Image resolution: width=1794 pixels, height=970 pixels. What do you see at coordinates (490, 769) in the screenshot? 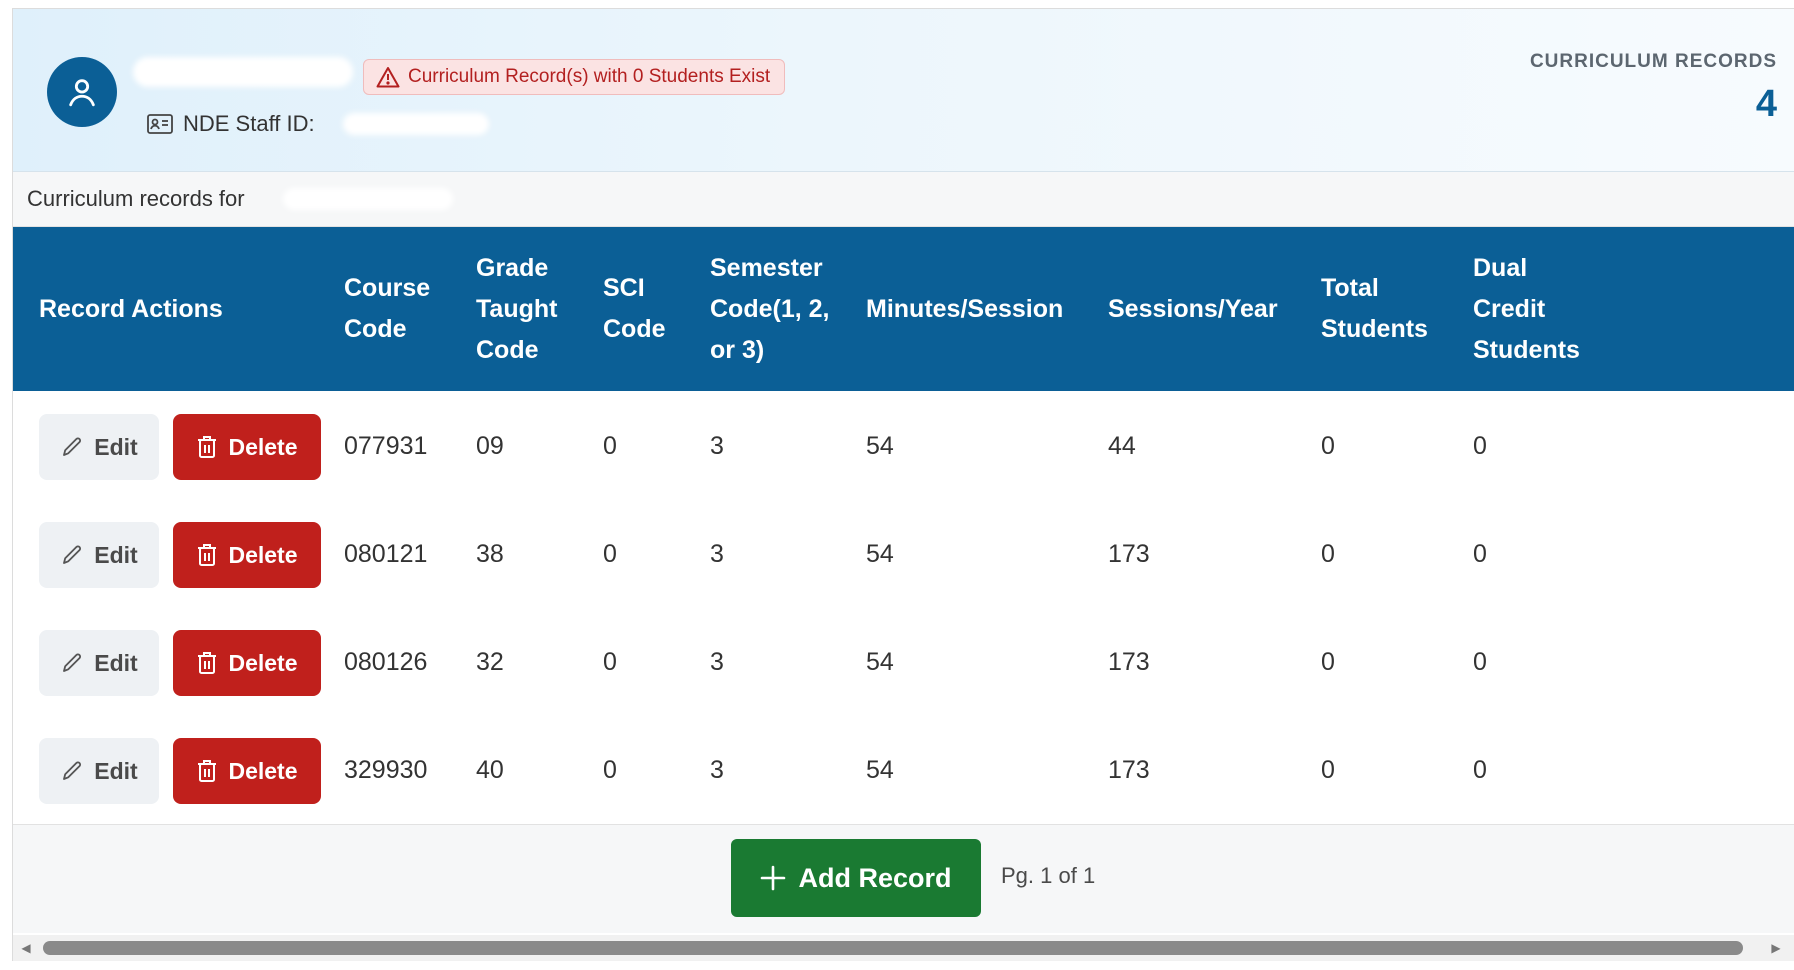
I see `cell-grade-code: 40` at bounding box center [490, 769].